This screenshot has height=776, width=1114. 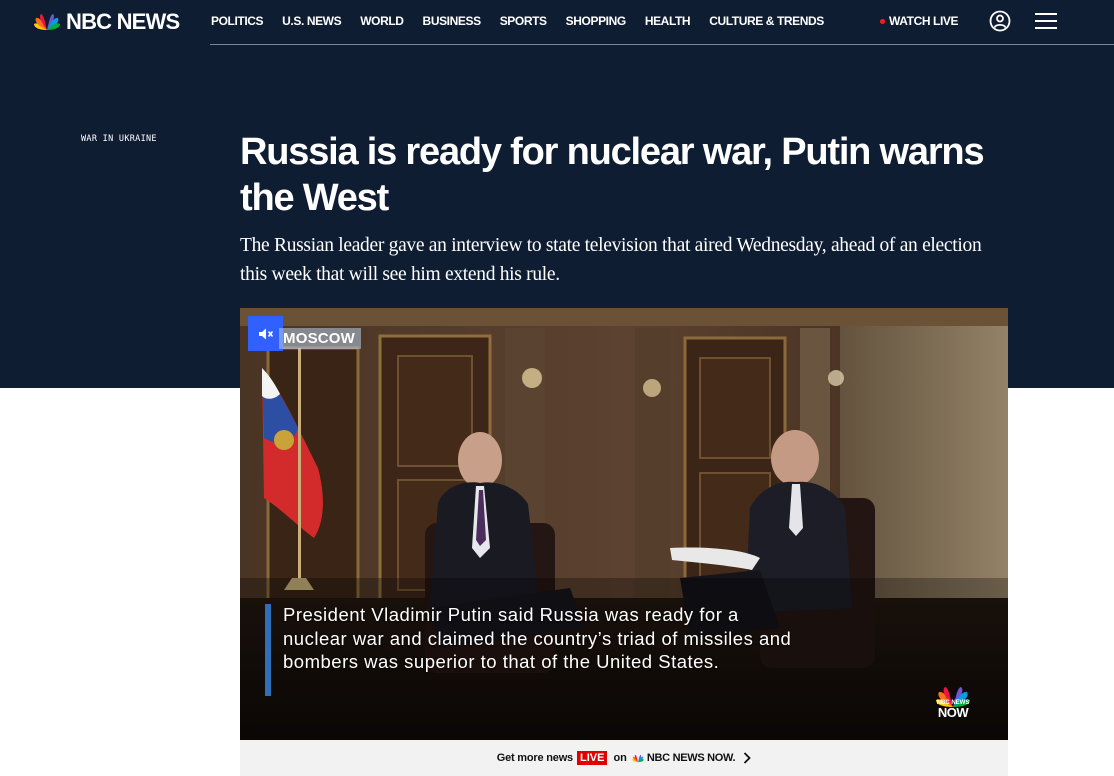 What do you see at coordinates (123, 21) in the screenshot?
I see `logo-text: NBC NEWS` at bounding box center [123, 21].